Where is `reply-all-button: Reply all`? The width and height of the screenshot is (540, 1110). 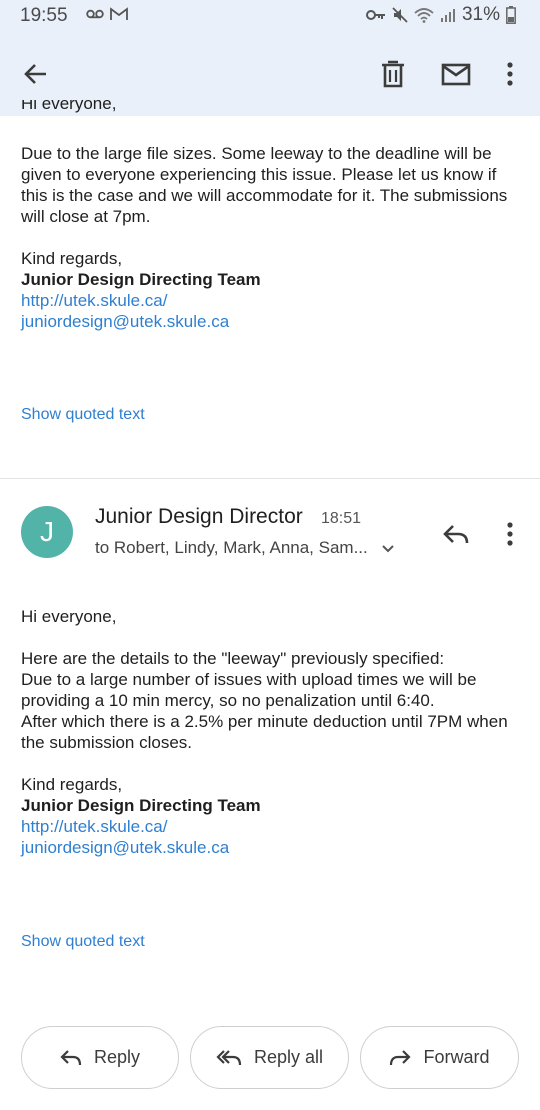
reply-all-button: Reply all is located at coordinates (269, 1057).